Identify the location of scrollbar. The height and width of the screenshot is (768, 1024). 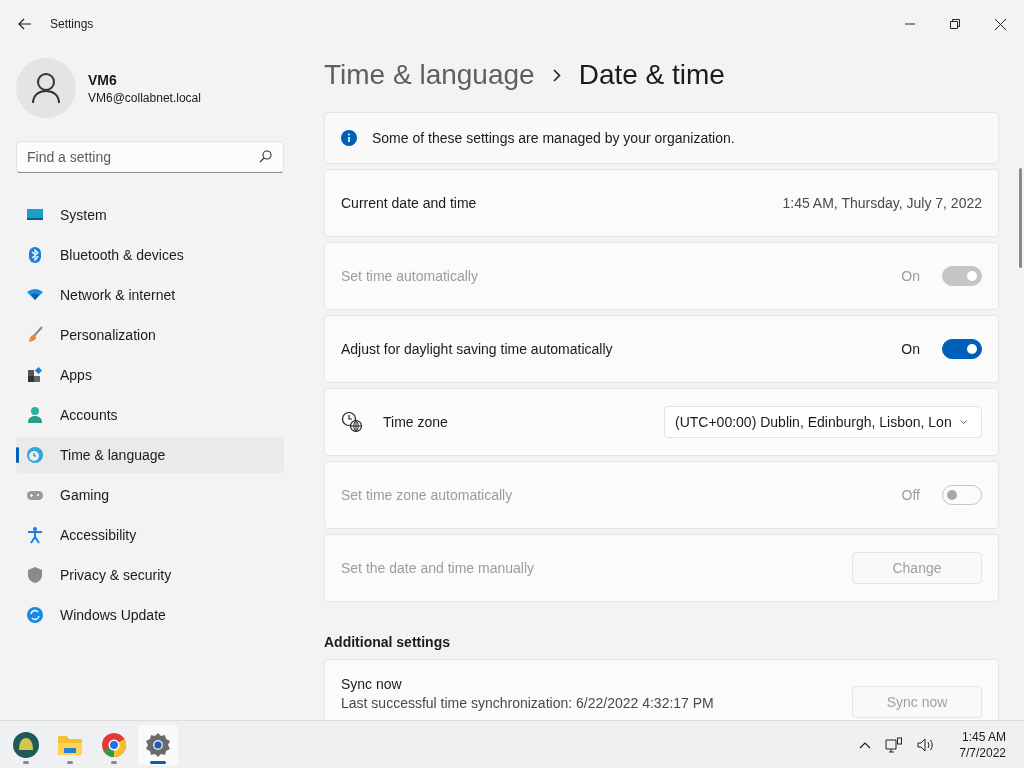
(1020, 218).